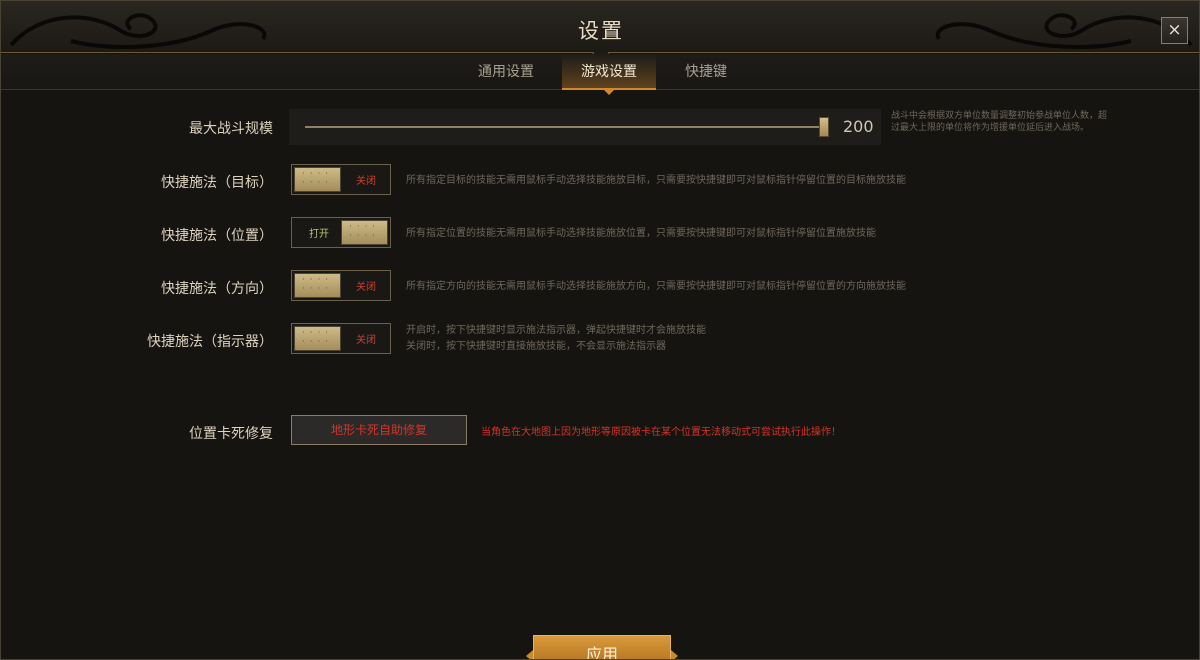 The image size is (1200, 660). Describe the element at coordinates (609, 74) in the screenshot. I see `tab-game-settings: 游戏设置` at that location.